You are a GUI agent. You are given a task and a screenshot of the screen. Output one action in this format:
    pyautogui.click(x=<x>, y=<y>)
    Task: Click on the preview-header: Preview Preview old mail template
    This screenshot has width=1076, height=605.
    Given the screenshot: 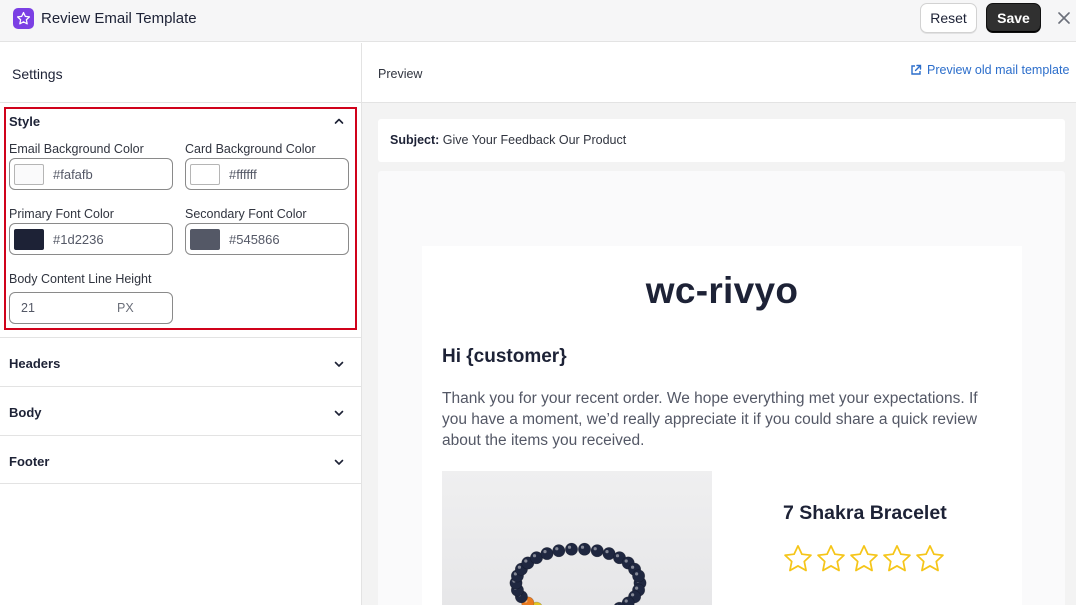 What is the action you would take?
    pyautogui.click(x=719, y=73)
    